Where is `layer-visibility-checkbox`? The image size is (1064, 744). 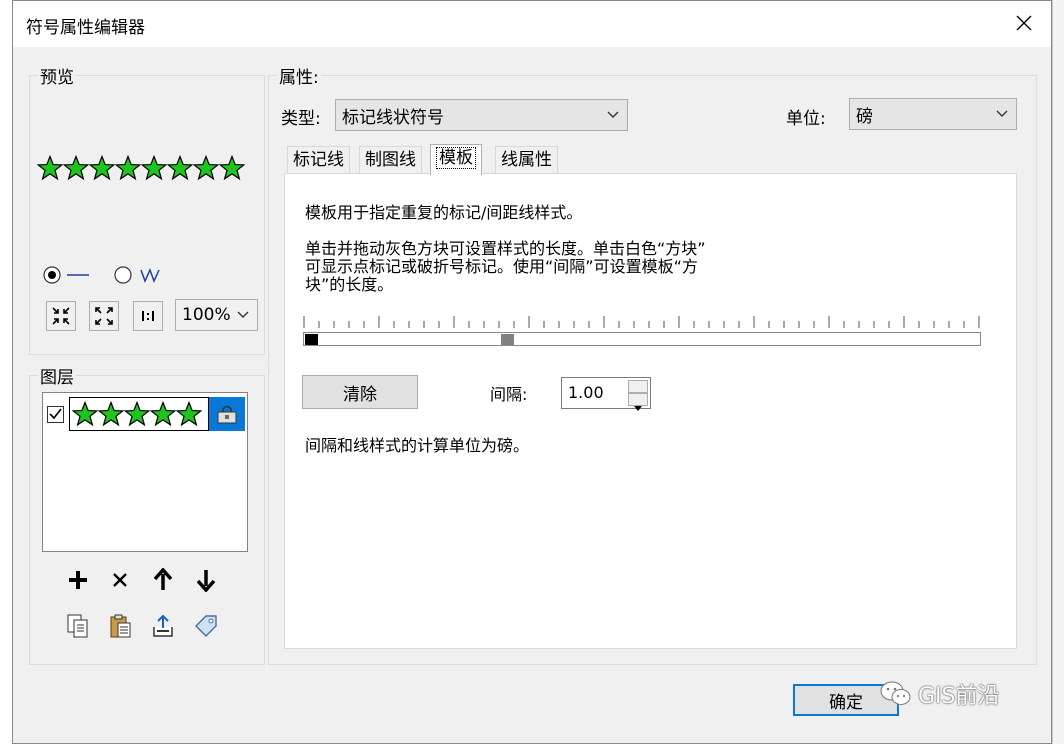 layer-visibility-checkbox is located at coordinates (55, 414).